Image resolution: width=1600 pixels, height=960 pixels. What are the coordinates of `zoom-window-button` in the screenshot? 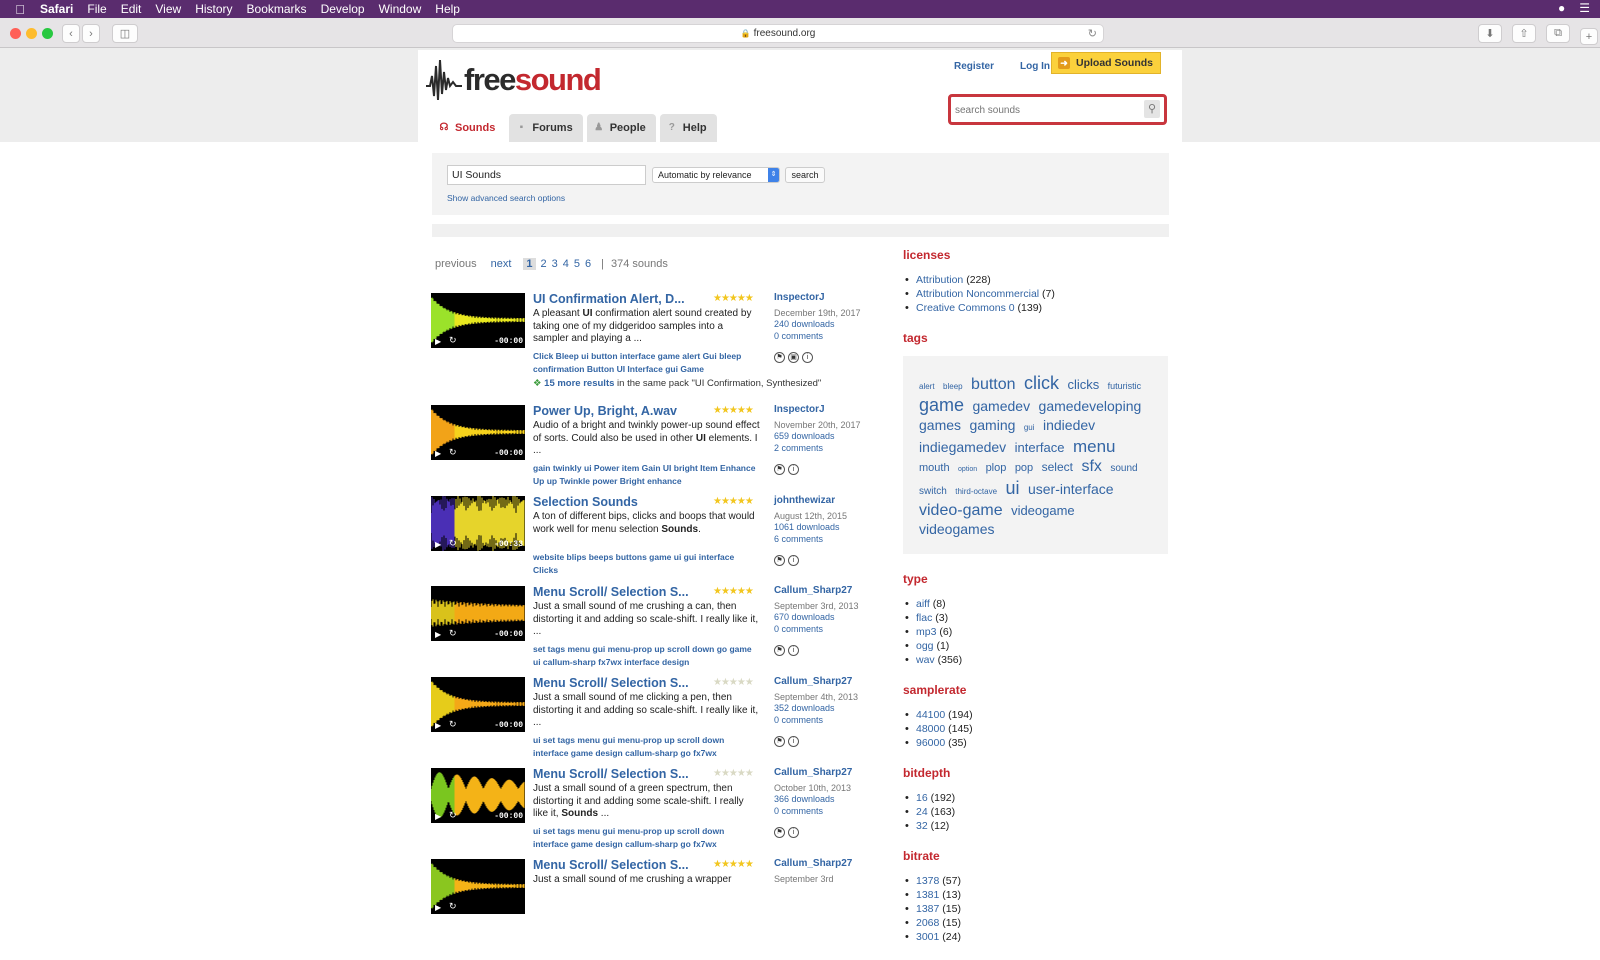 It's located at (47, 33).